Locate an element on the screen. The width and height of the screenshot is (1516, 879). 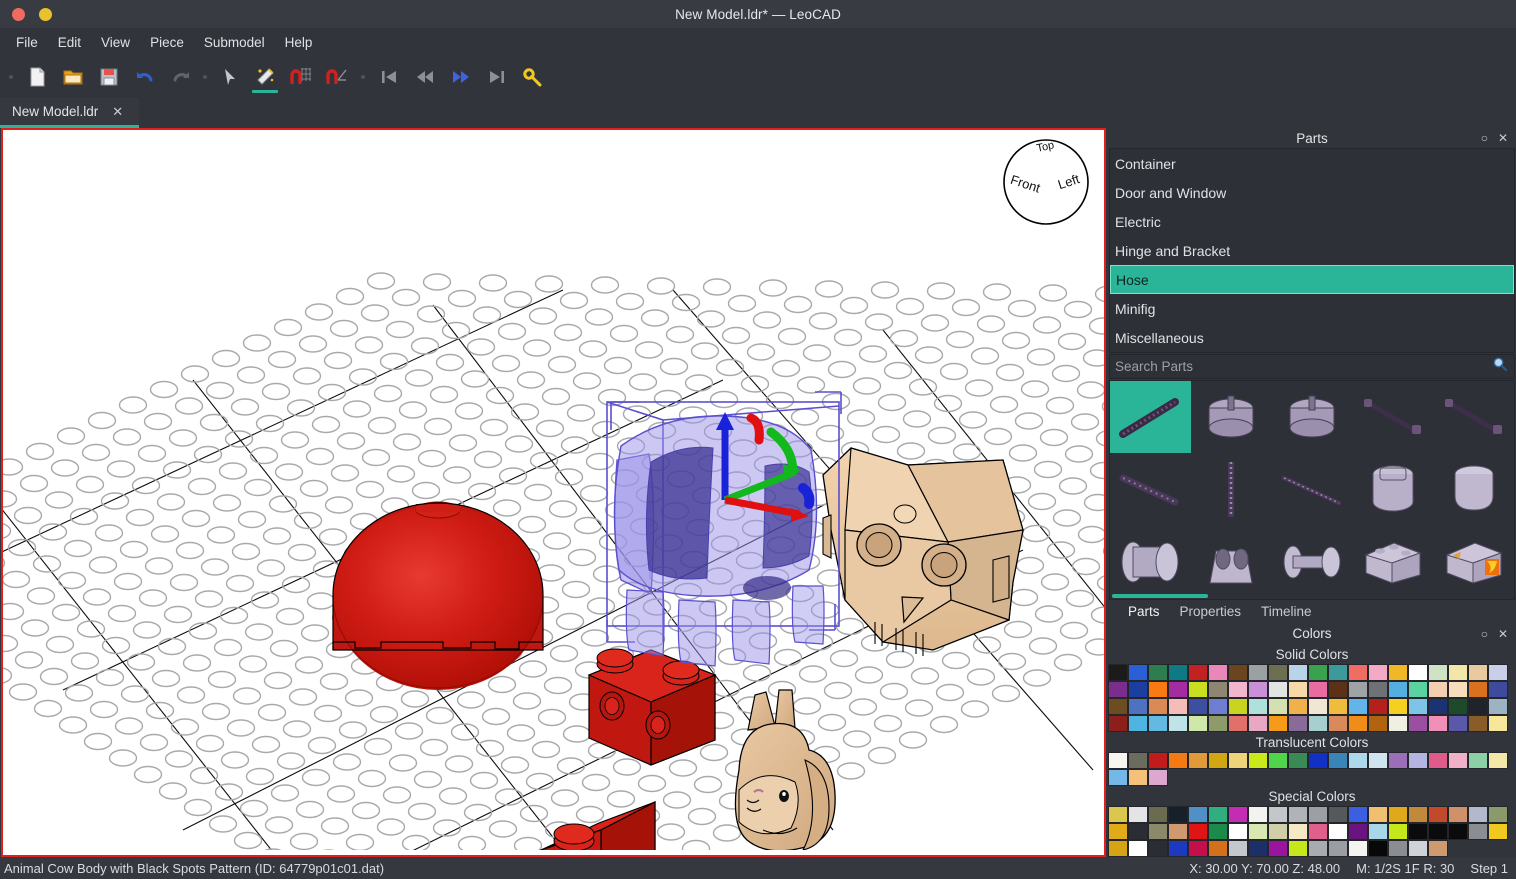
part-thumb-hose-tapered is located at coordinates (1150, 489).